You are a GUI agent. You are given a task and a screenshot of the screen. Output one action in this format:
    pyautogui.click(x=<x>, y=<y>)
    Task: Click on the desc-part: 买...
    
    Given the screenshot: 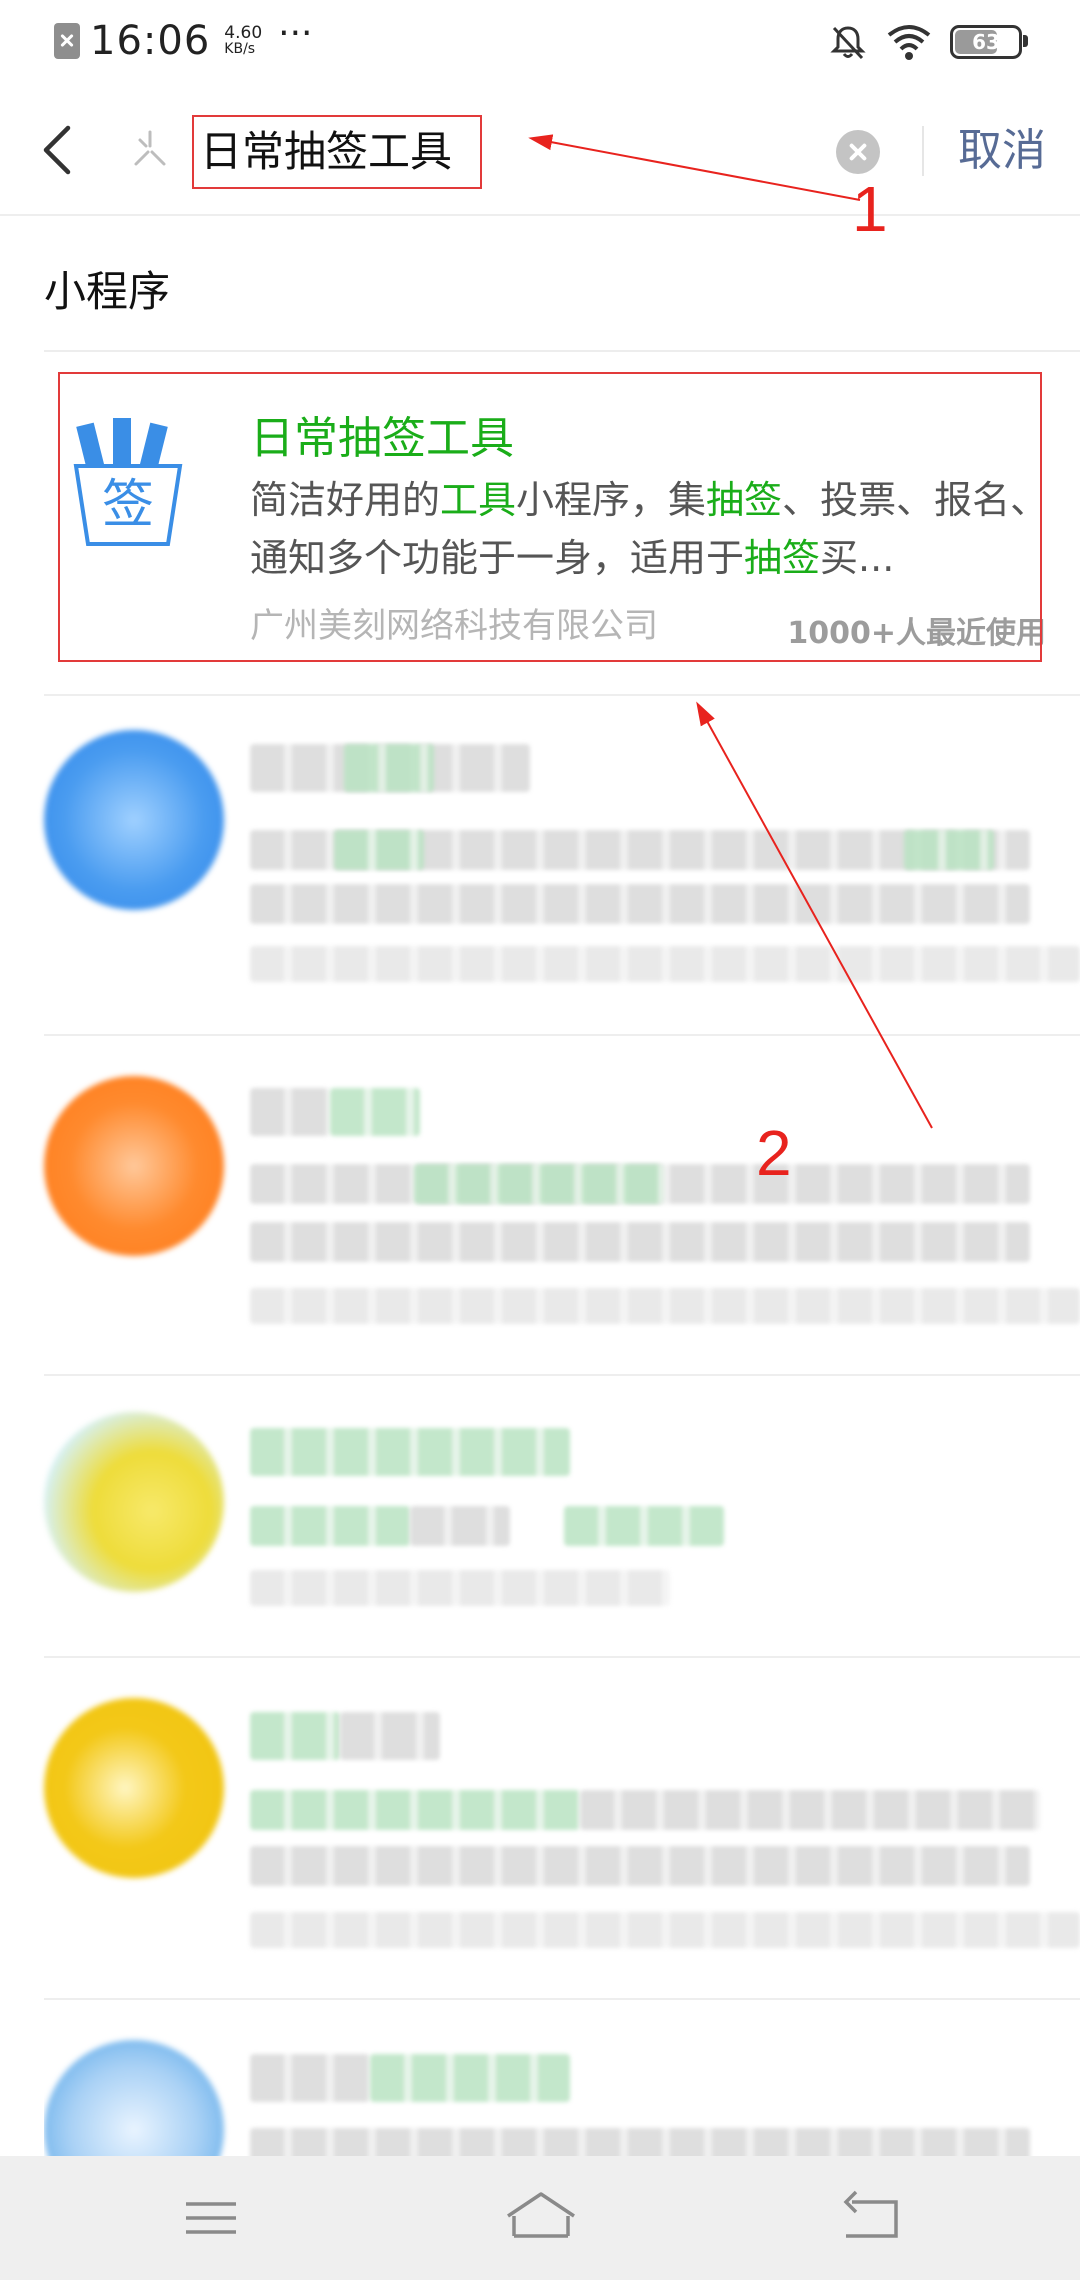 What is the action you would take?
    pyautogui.click(x=857, y=558)
    